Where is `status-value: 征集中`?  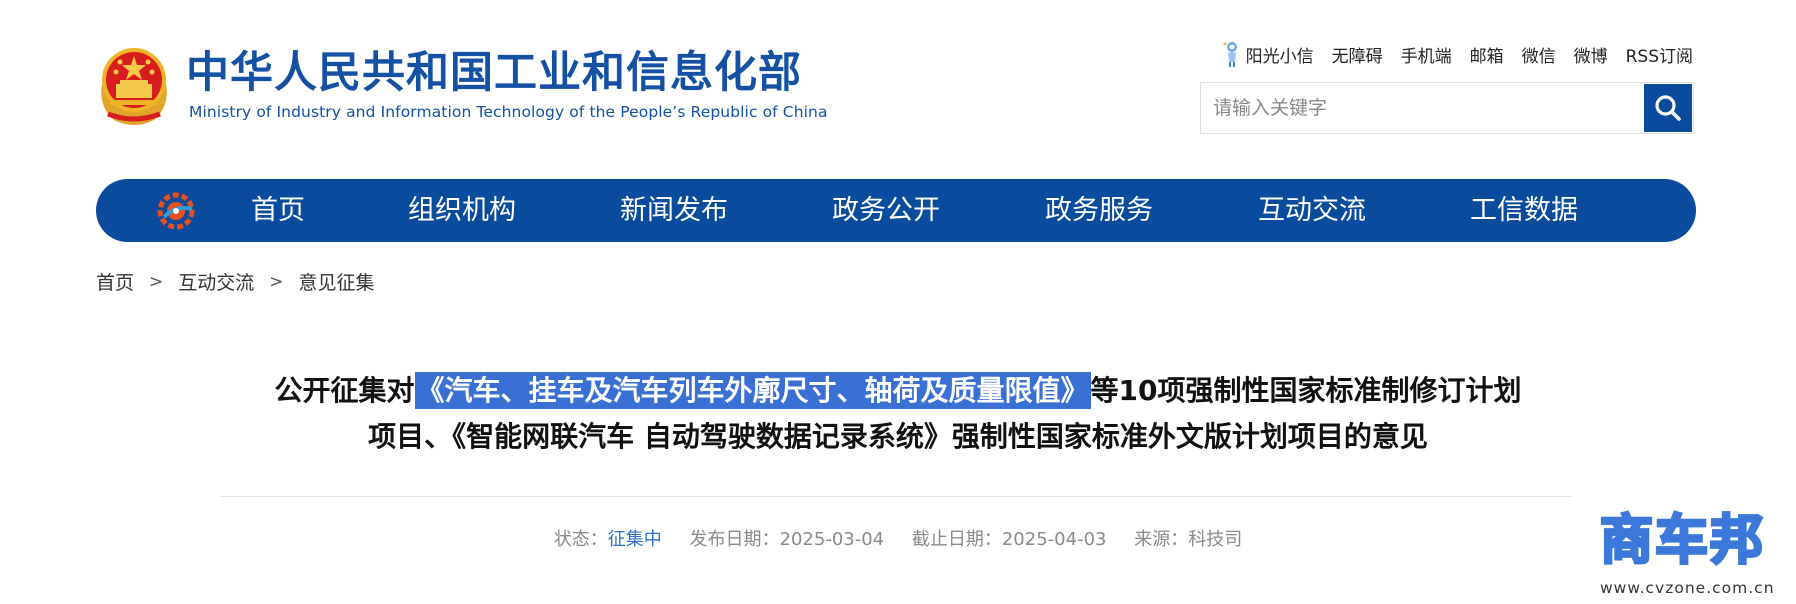
status-value: 征集中 is located at coordinates (634, 539).